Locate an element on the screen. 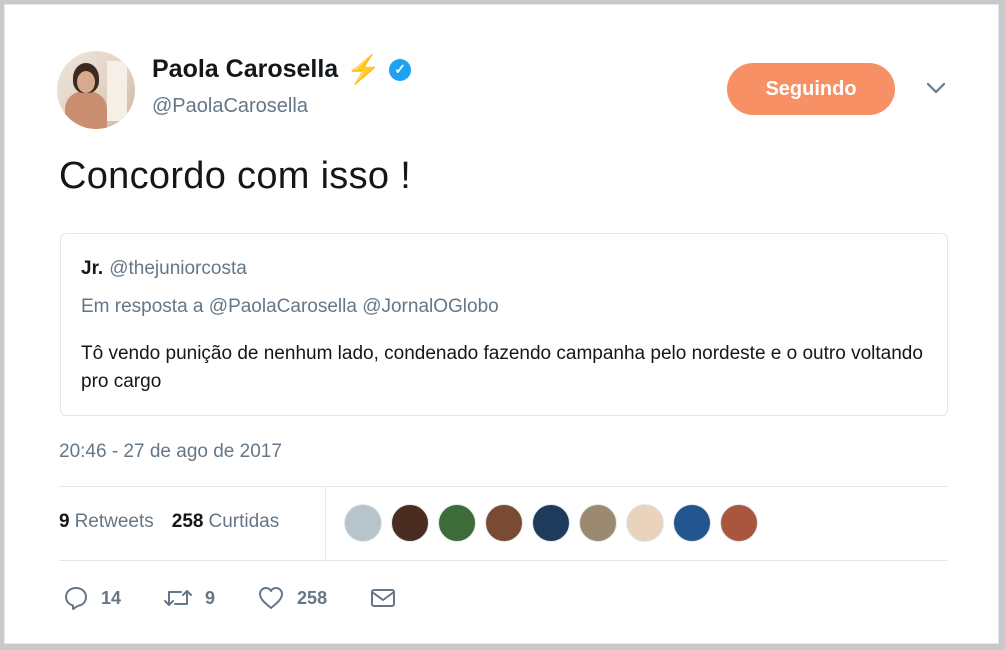 This screenshot has height=650, width=1005. author-name-row: Paola Carosella ⚡ ✓ is located at coordinates (282, 69).